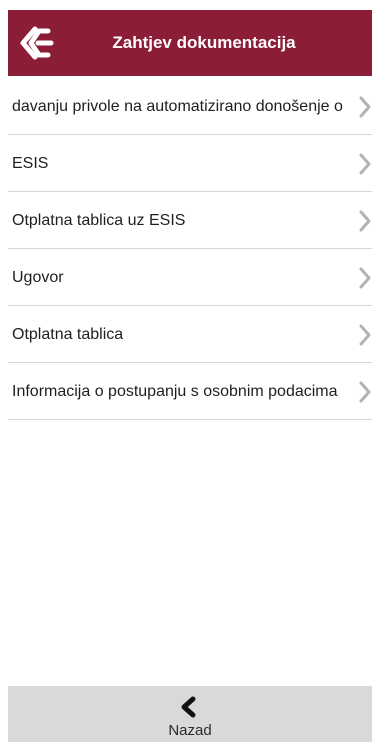  Describe the element at coordinates (204, 42) in the screenshot. I see `page-title: Zahtjev dokumentacija` at that location.